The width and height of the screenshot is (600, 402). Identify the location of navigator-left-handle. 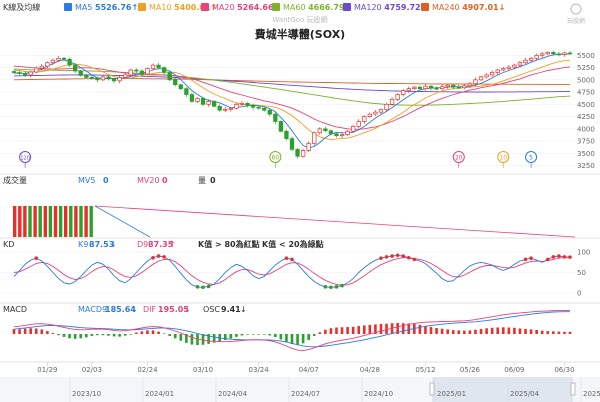
(432, 389).